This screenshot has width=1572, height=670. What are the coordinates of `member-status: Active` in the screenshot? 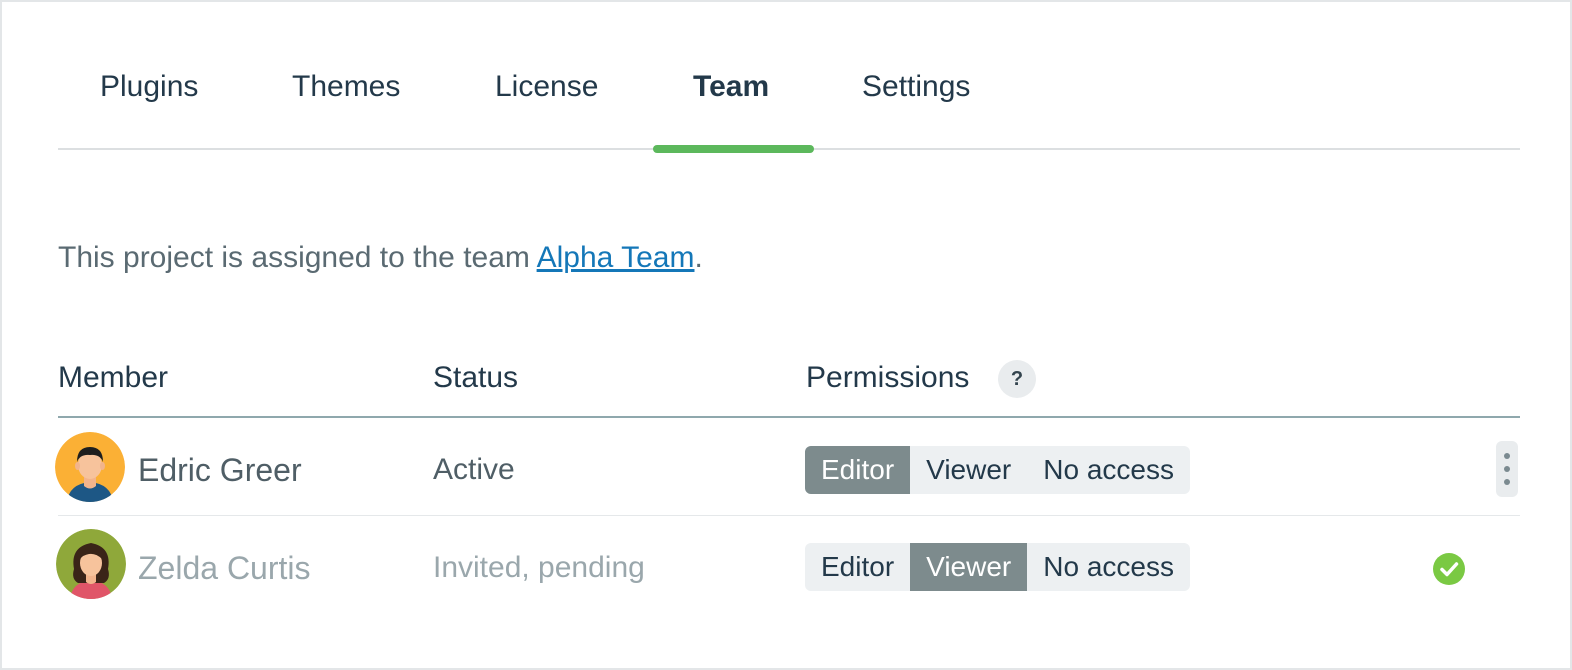 It's located at (474, 469).